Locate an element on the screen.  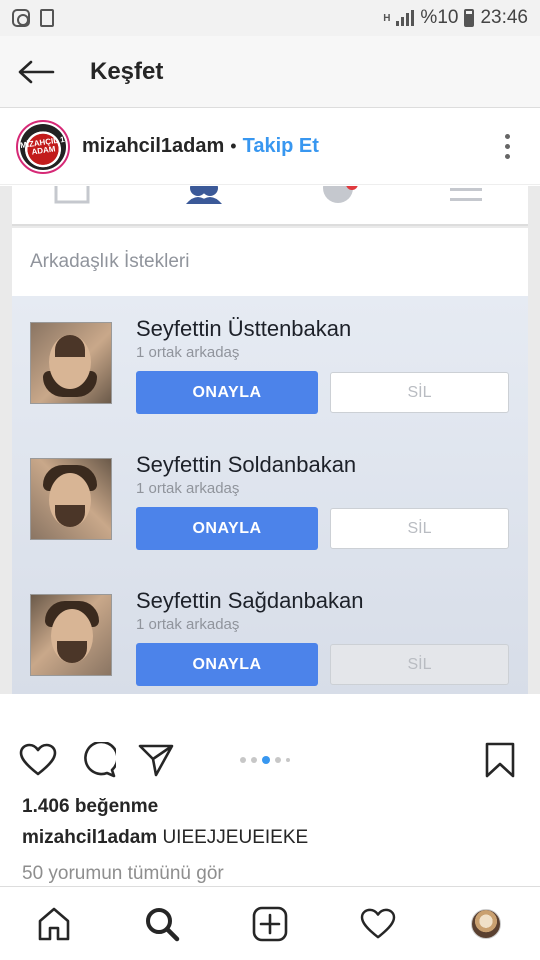
clock: 23:46 is located at coordinates (504, 17).